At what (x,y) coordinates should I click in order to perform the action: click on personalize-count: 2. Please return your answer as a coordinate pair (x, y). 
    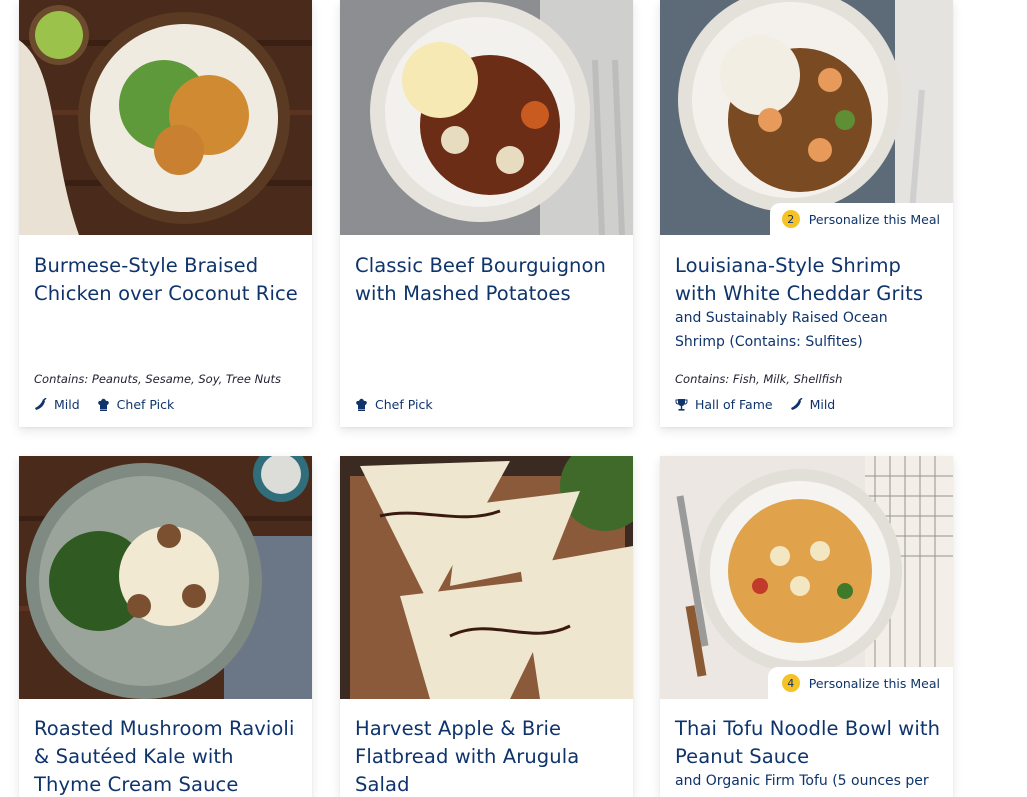
    Looking at the image, I should click on (790, 219).